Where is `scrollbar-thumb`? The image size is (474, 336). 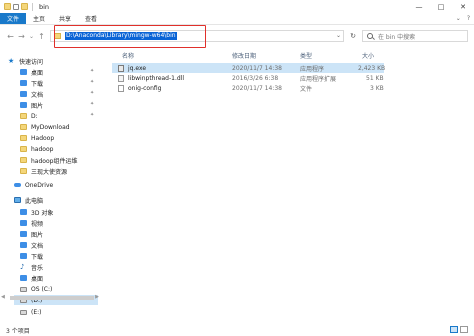
scrollbar-thumb is located at coordinates (52, 298).